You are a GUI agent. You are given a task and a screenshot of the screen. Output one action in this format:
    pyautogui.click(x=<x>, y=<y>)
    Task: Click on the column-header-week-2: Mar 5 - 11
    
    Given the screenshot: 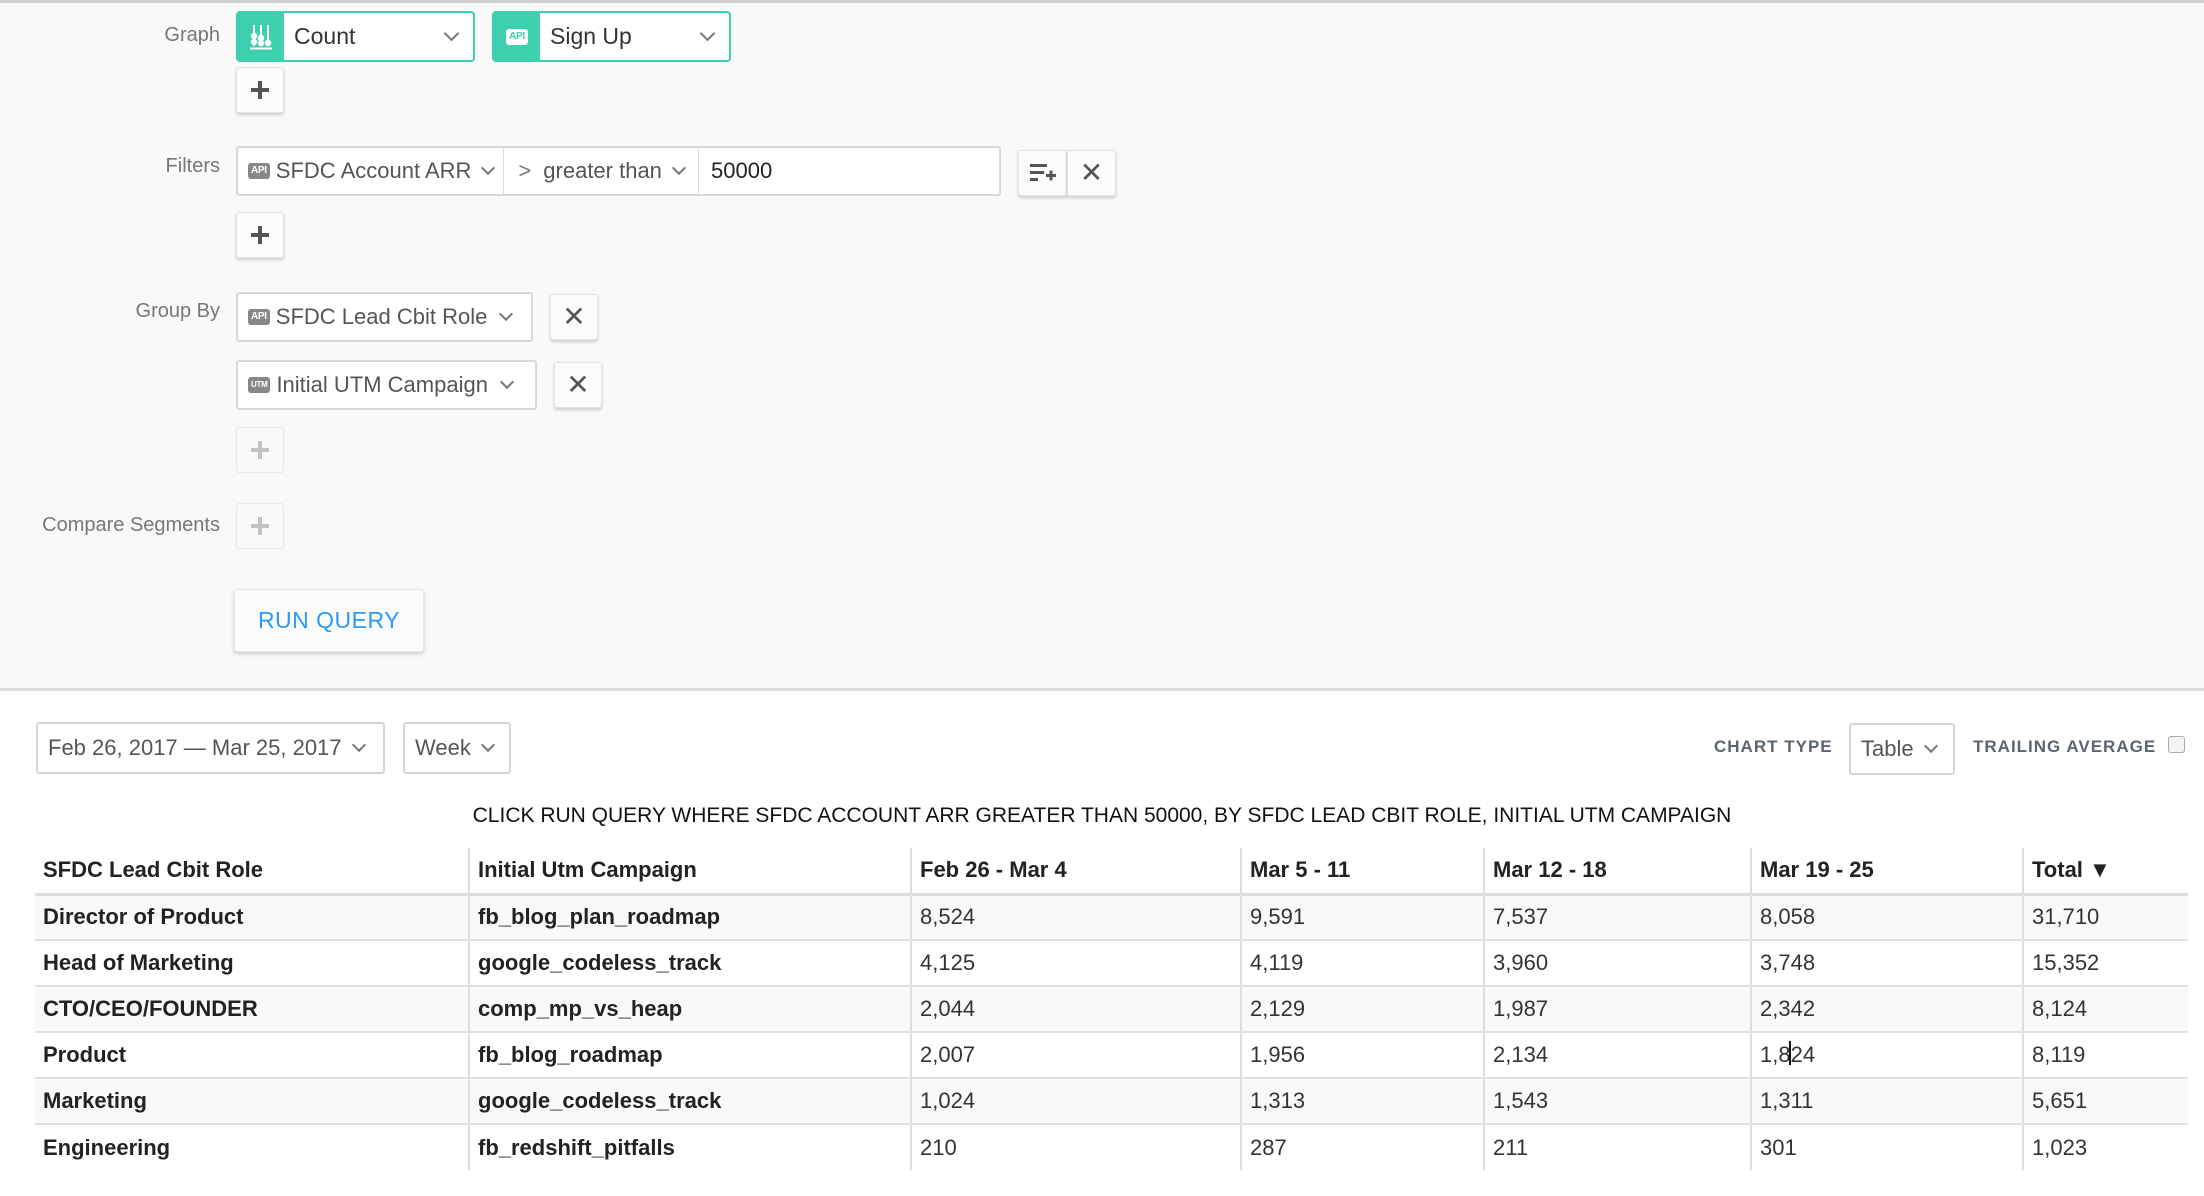 What is the action you would take?
    pyautogui.click(x=1362, y=872)
    